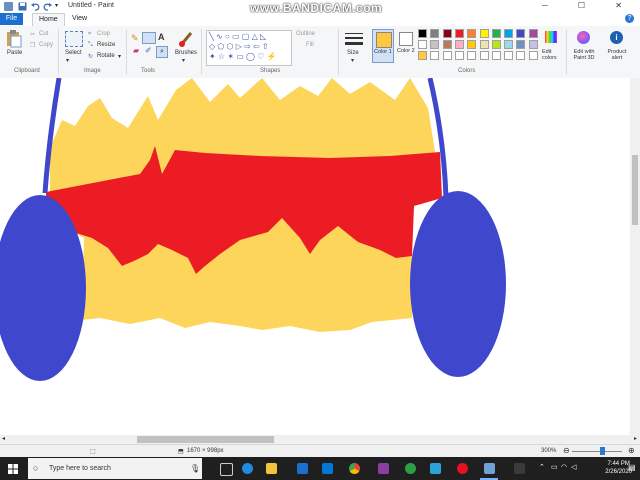 This screenshot has height=480, width=640. What do you see at coordinates (14, 39) in the screenshot?
I see `paste-icon` at bounding box center [14, 39].